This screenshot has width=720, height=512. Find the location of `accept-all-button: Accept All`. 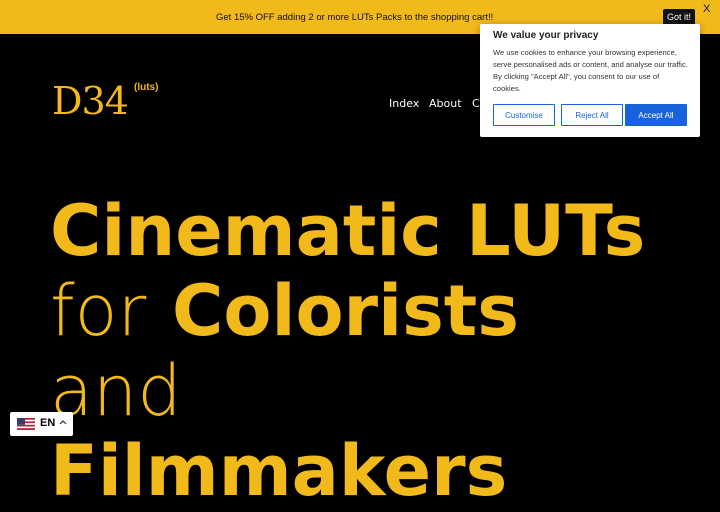

accept-all-button: Accept All is located at coordinates (656, 115).